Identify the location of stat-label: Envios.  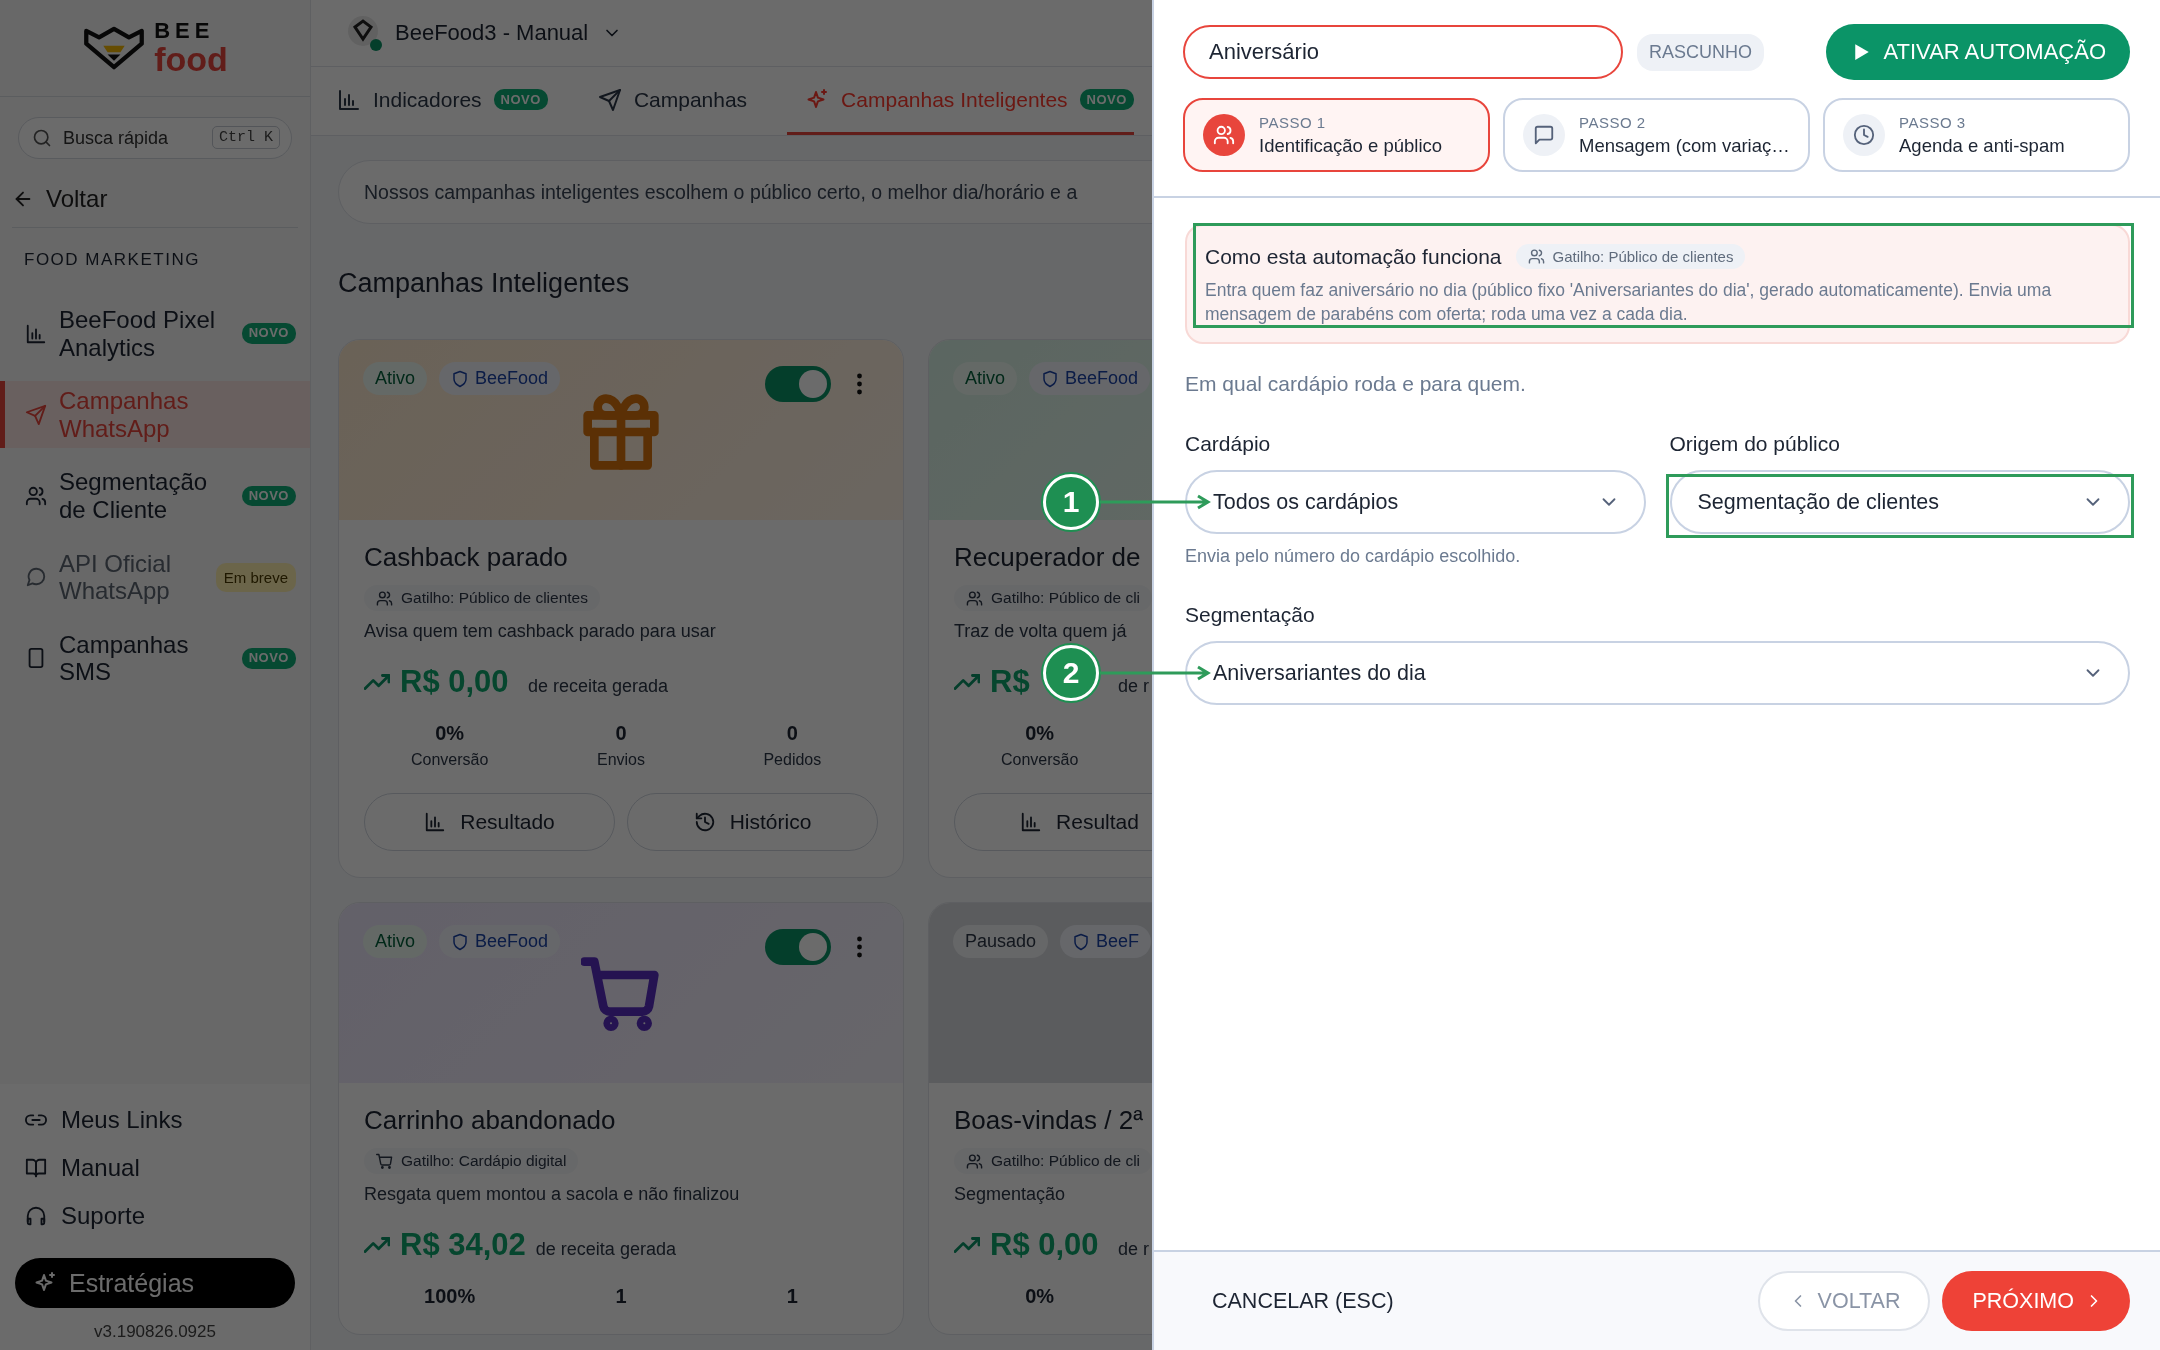
(620, 760).